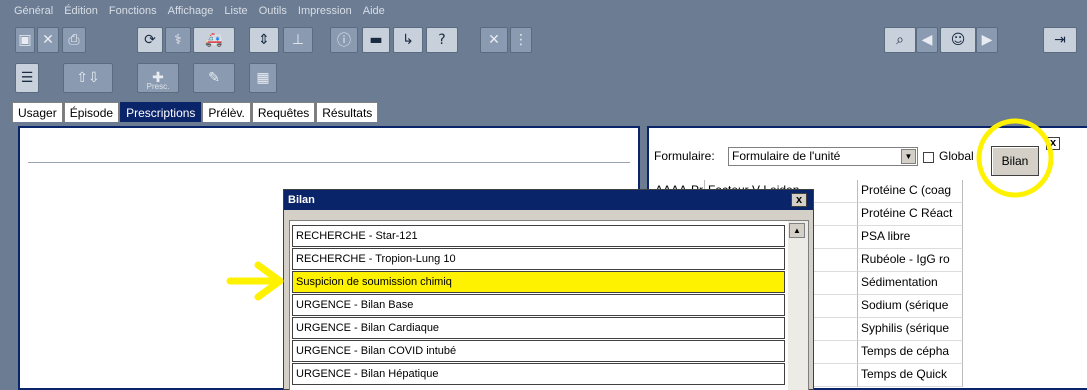  I want to click on folder-icon: ▬, so click(376, 40).